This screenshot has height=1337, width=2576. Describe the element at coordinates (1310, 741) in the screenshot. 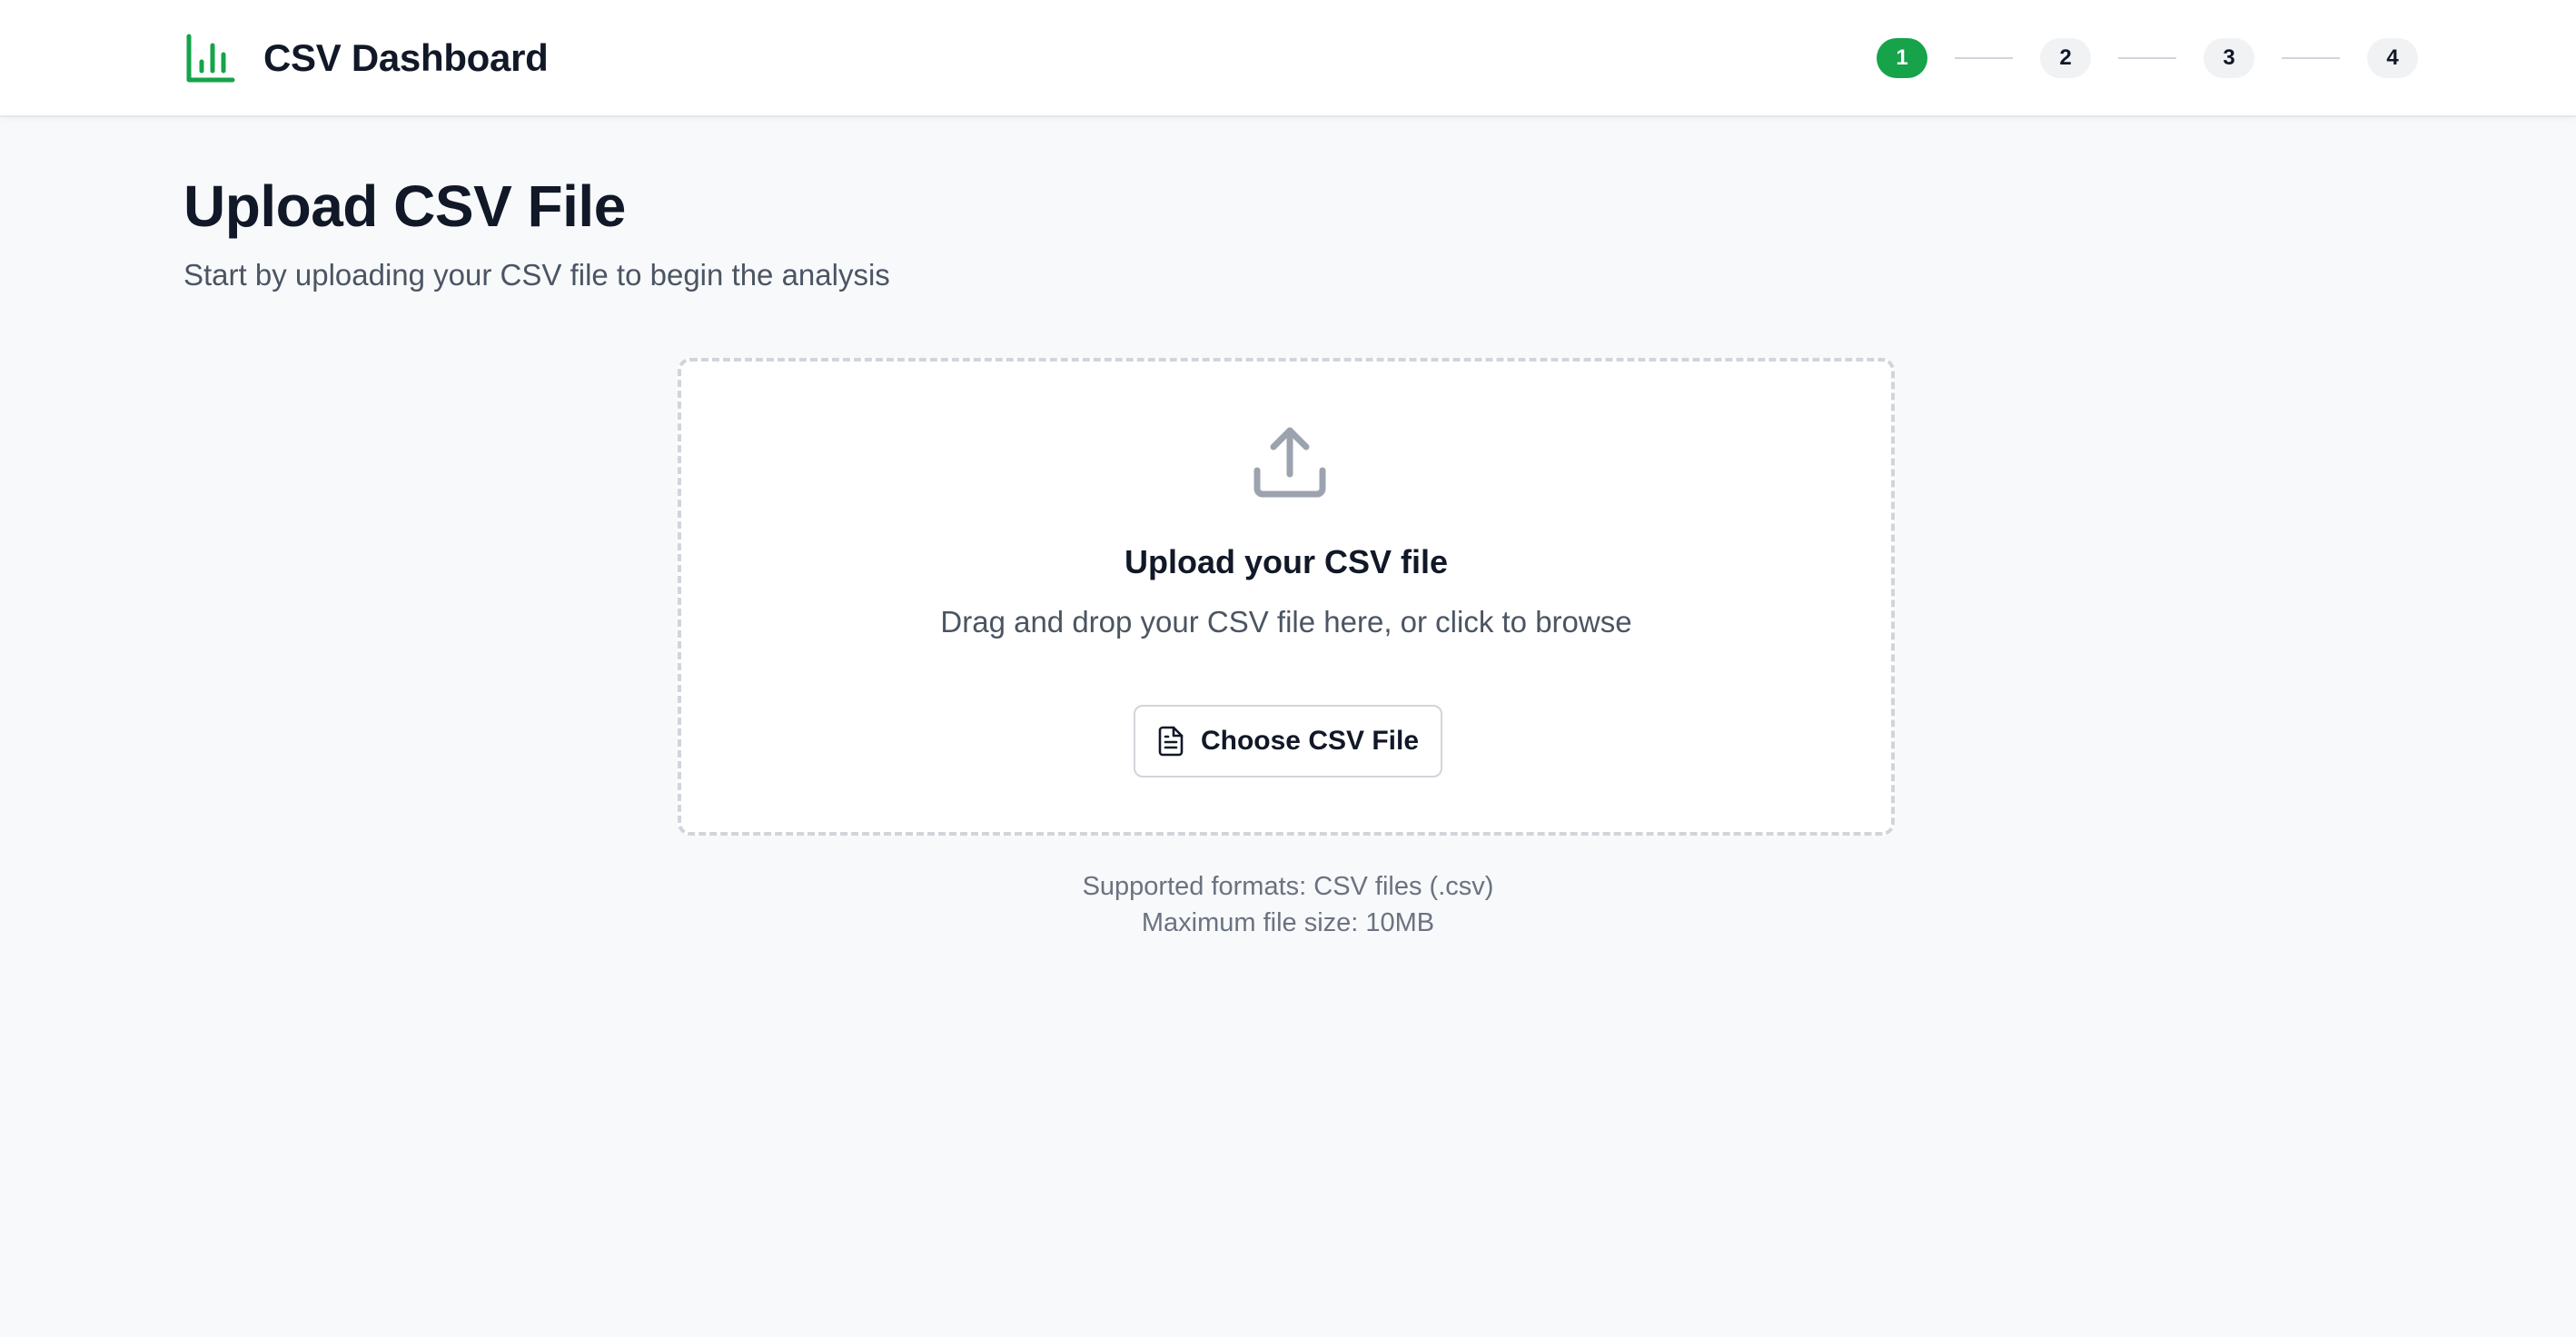

I see `choose-button-label: Choose CSV File` at that location.